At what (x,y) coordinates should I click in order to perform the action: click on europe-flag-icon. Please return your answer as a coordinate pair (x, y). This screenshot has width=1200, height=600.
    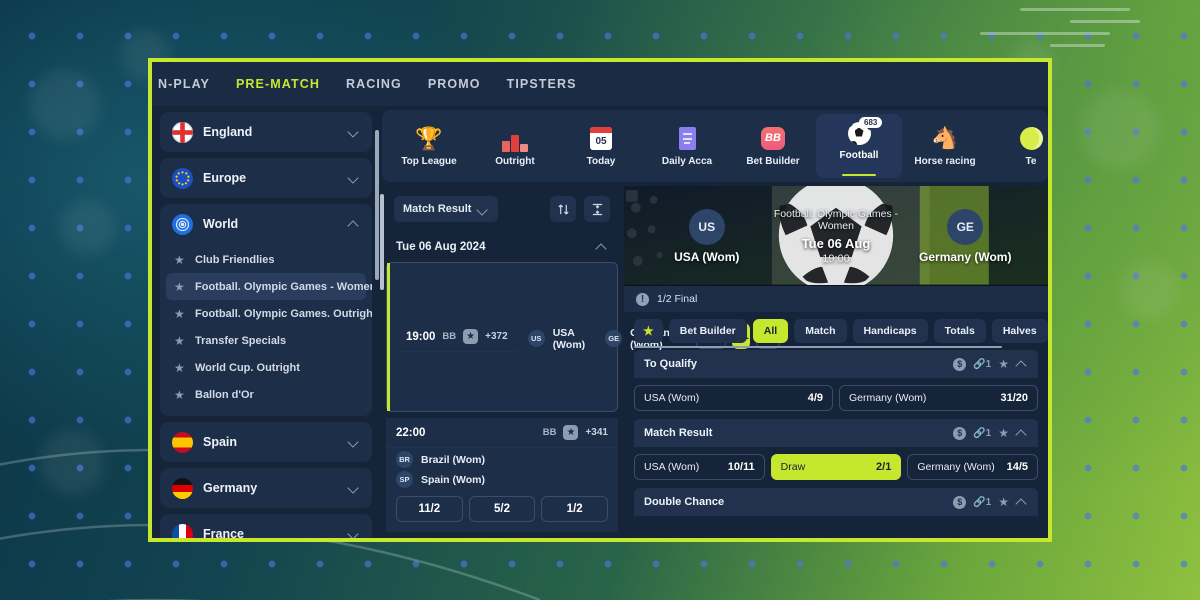
    Looking at the image, I should click on (182, 178).